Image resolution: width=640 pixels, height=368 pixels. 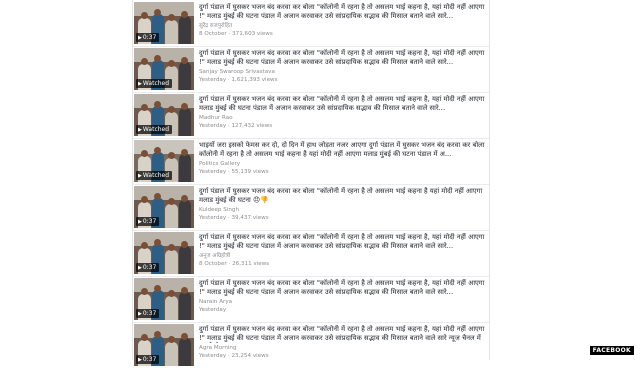 What do you see at coordinates (219, 210) in the screenshot?
I see `post-author: Kuldeep Singh` at bounding box center [219, 210].